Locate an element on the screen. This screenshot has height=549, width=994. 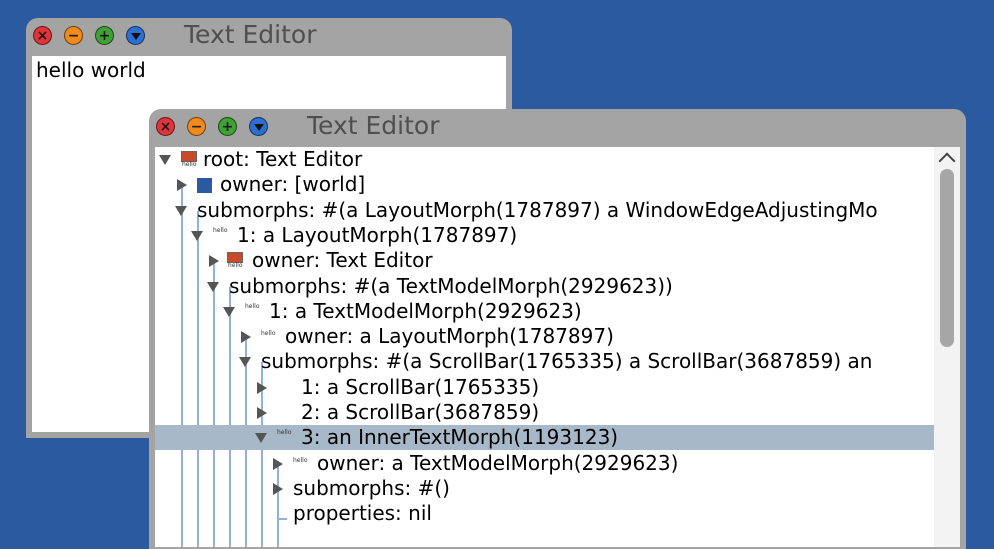
tree-row-label: 1: a ScrollBar(1765335) is located at coordinates (420, 387).